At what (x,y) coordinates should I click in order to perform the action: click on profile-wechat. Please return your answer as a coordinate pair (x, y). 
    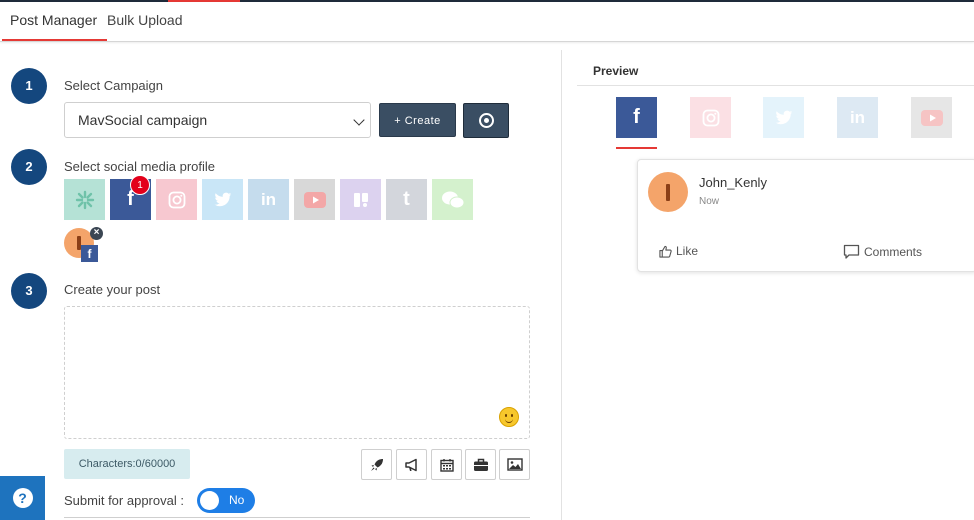
    Looking at the image, I should click on (452, 199).